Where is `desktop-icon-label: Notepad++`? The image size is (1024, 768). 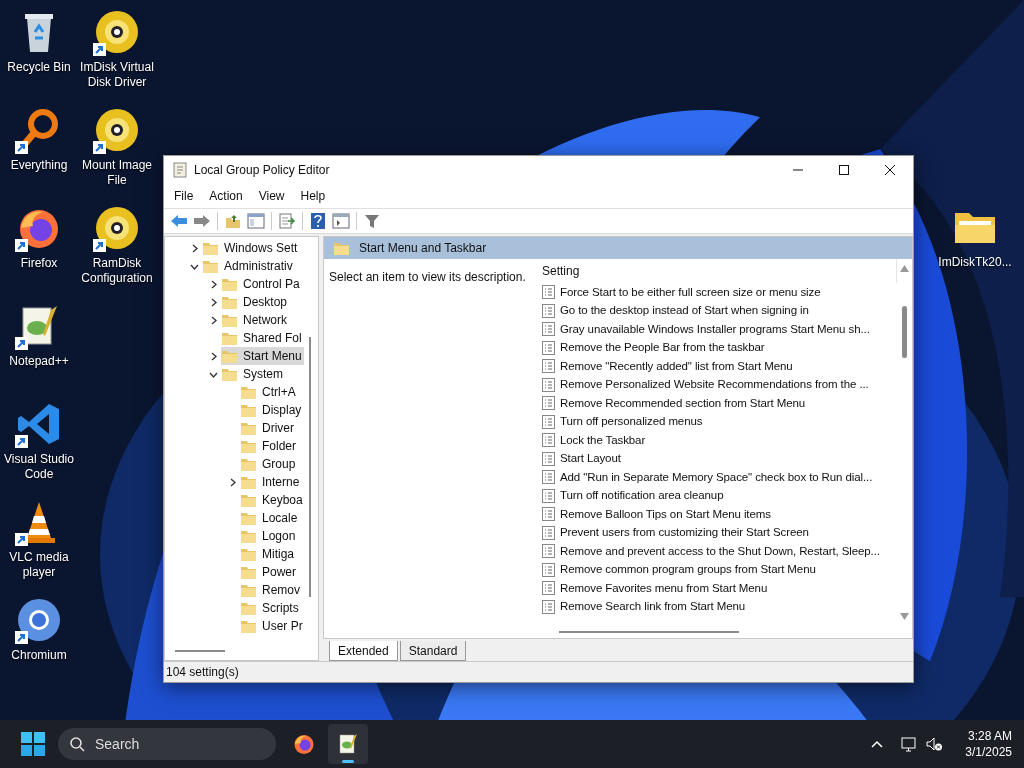 desktop-icon-label: Notepad++ is located at coordinates (39, 361).